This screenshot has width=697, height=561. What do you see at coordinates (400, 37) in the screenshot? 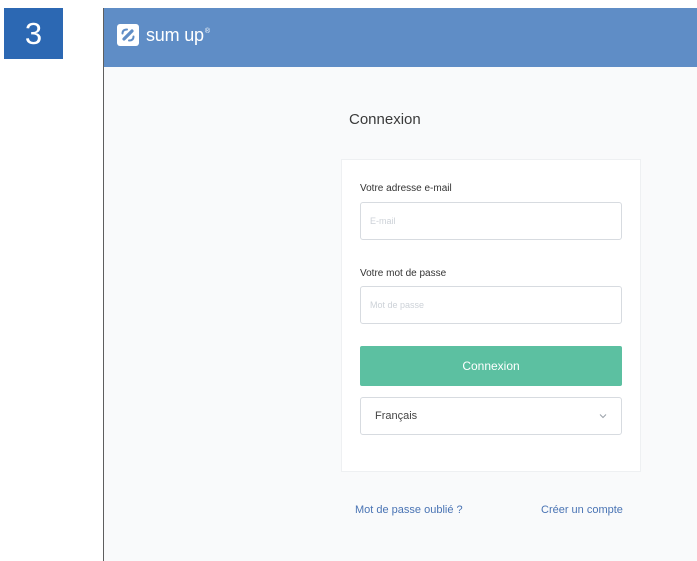
I see `top-navigation-bar: sum up ®` at bounding box center [400, 37].